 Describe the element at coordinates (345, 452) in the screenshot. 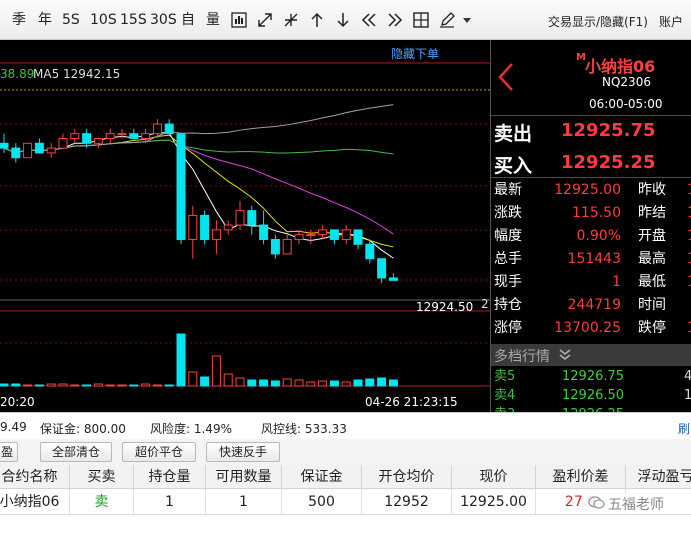

I see `action-button-bar: 盈 全部清仓 超价平仓 快速反手` at that location.